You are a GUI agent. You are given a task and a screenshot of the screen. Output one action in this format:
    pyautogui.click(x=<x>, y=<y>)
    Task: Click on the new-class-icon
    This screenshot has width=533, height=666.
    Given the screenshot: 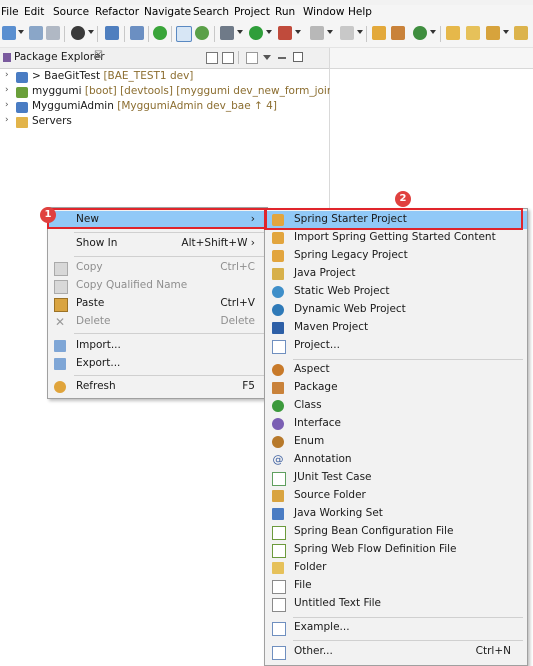 What is the action you would take?
    pyautogui.click(x=420, y=33)
    